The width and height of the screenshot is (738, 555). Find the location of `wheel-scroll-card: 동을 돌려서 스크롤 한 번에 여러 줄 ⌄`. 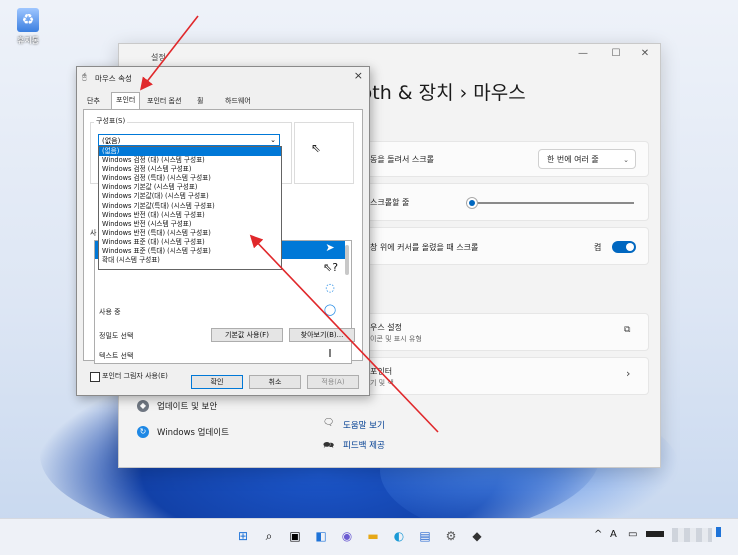

wheel-scroll-card: 동을 돌려서 스크롤 한 번에 여러 줄 ⌄ is located at coordinates (507, 159).